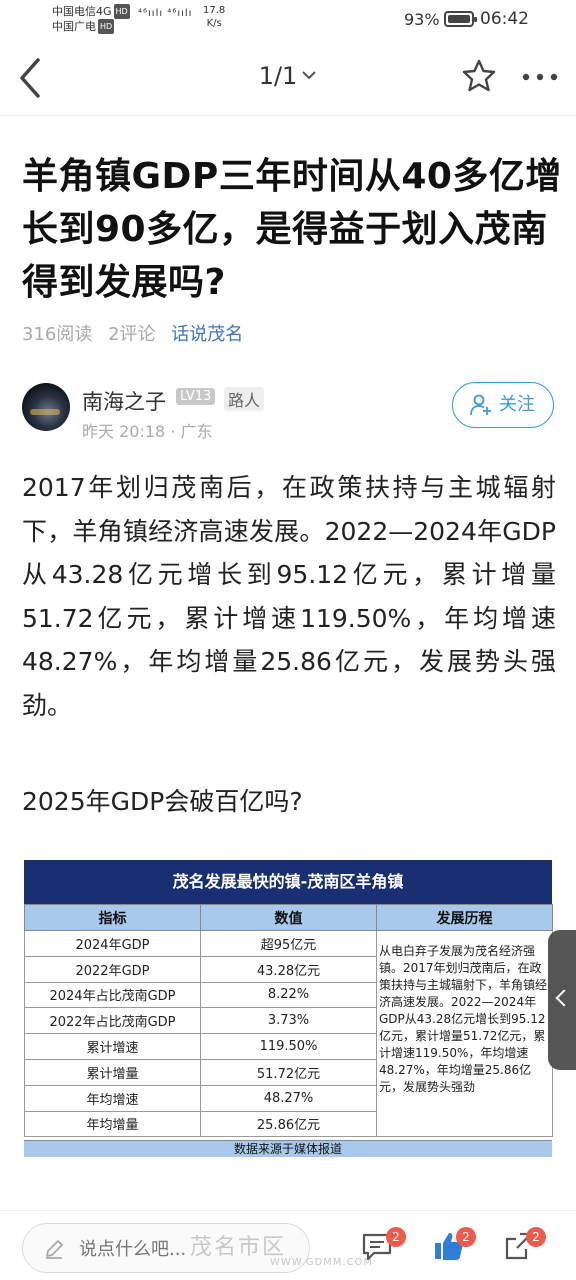  What do you see at coordinates (131, 334) in the screenshot?
I see `comment-count: 2评论` at bounding box center [131, 334].